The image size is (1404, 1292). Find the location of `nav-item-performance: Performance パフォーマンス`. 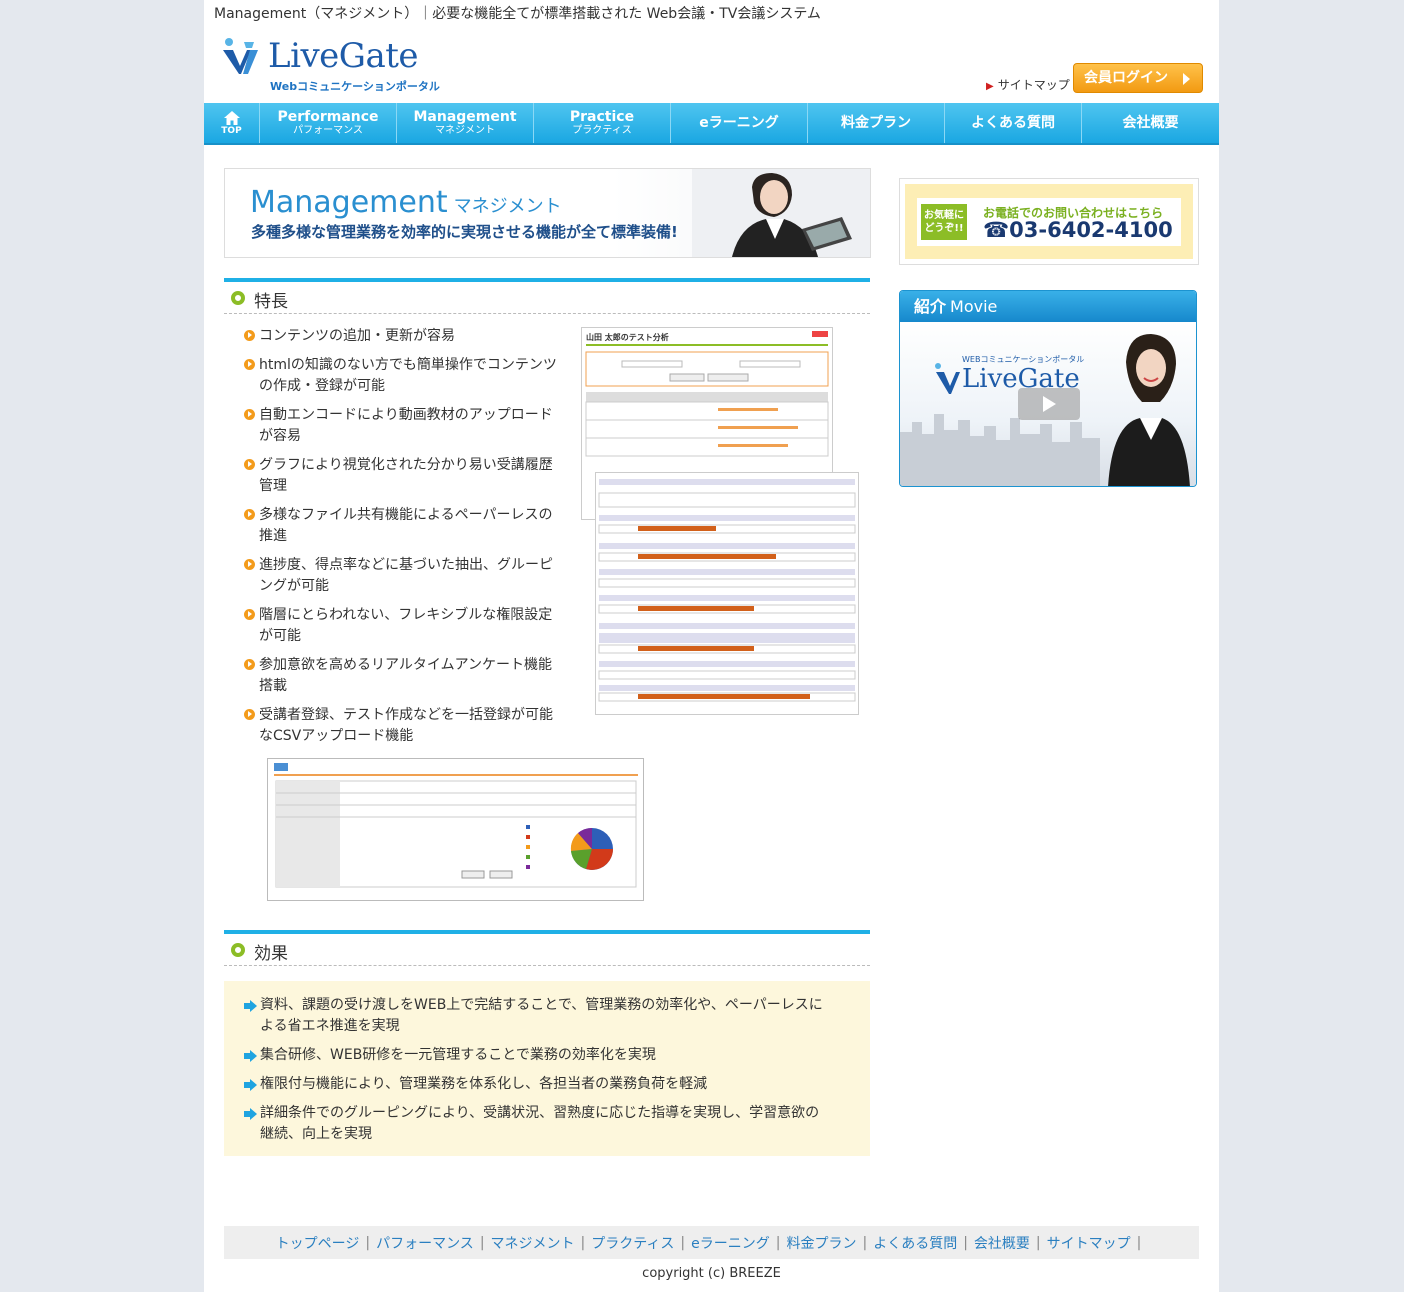

nav-item-performance: Performance パフォーマンス is located at coordinates (328, 123).